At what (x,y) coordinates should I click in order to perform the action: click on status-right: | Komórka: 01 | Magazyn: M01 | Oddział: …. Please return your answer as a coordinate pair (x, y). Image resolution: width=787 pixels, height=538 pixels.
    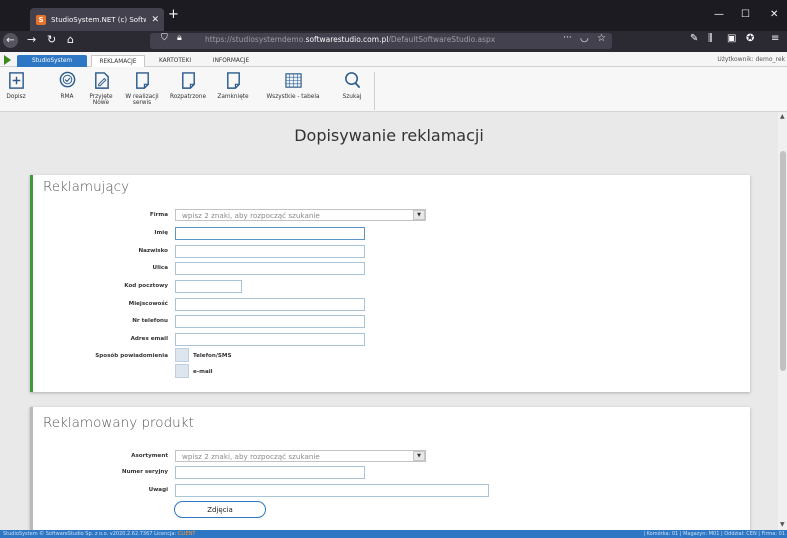
    Looking at the image, I should click on (714, 534).